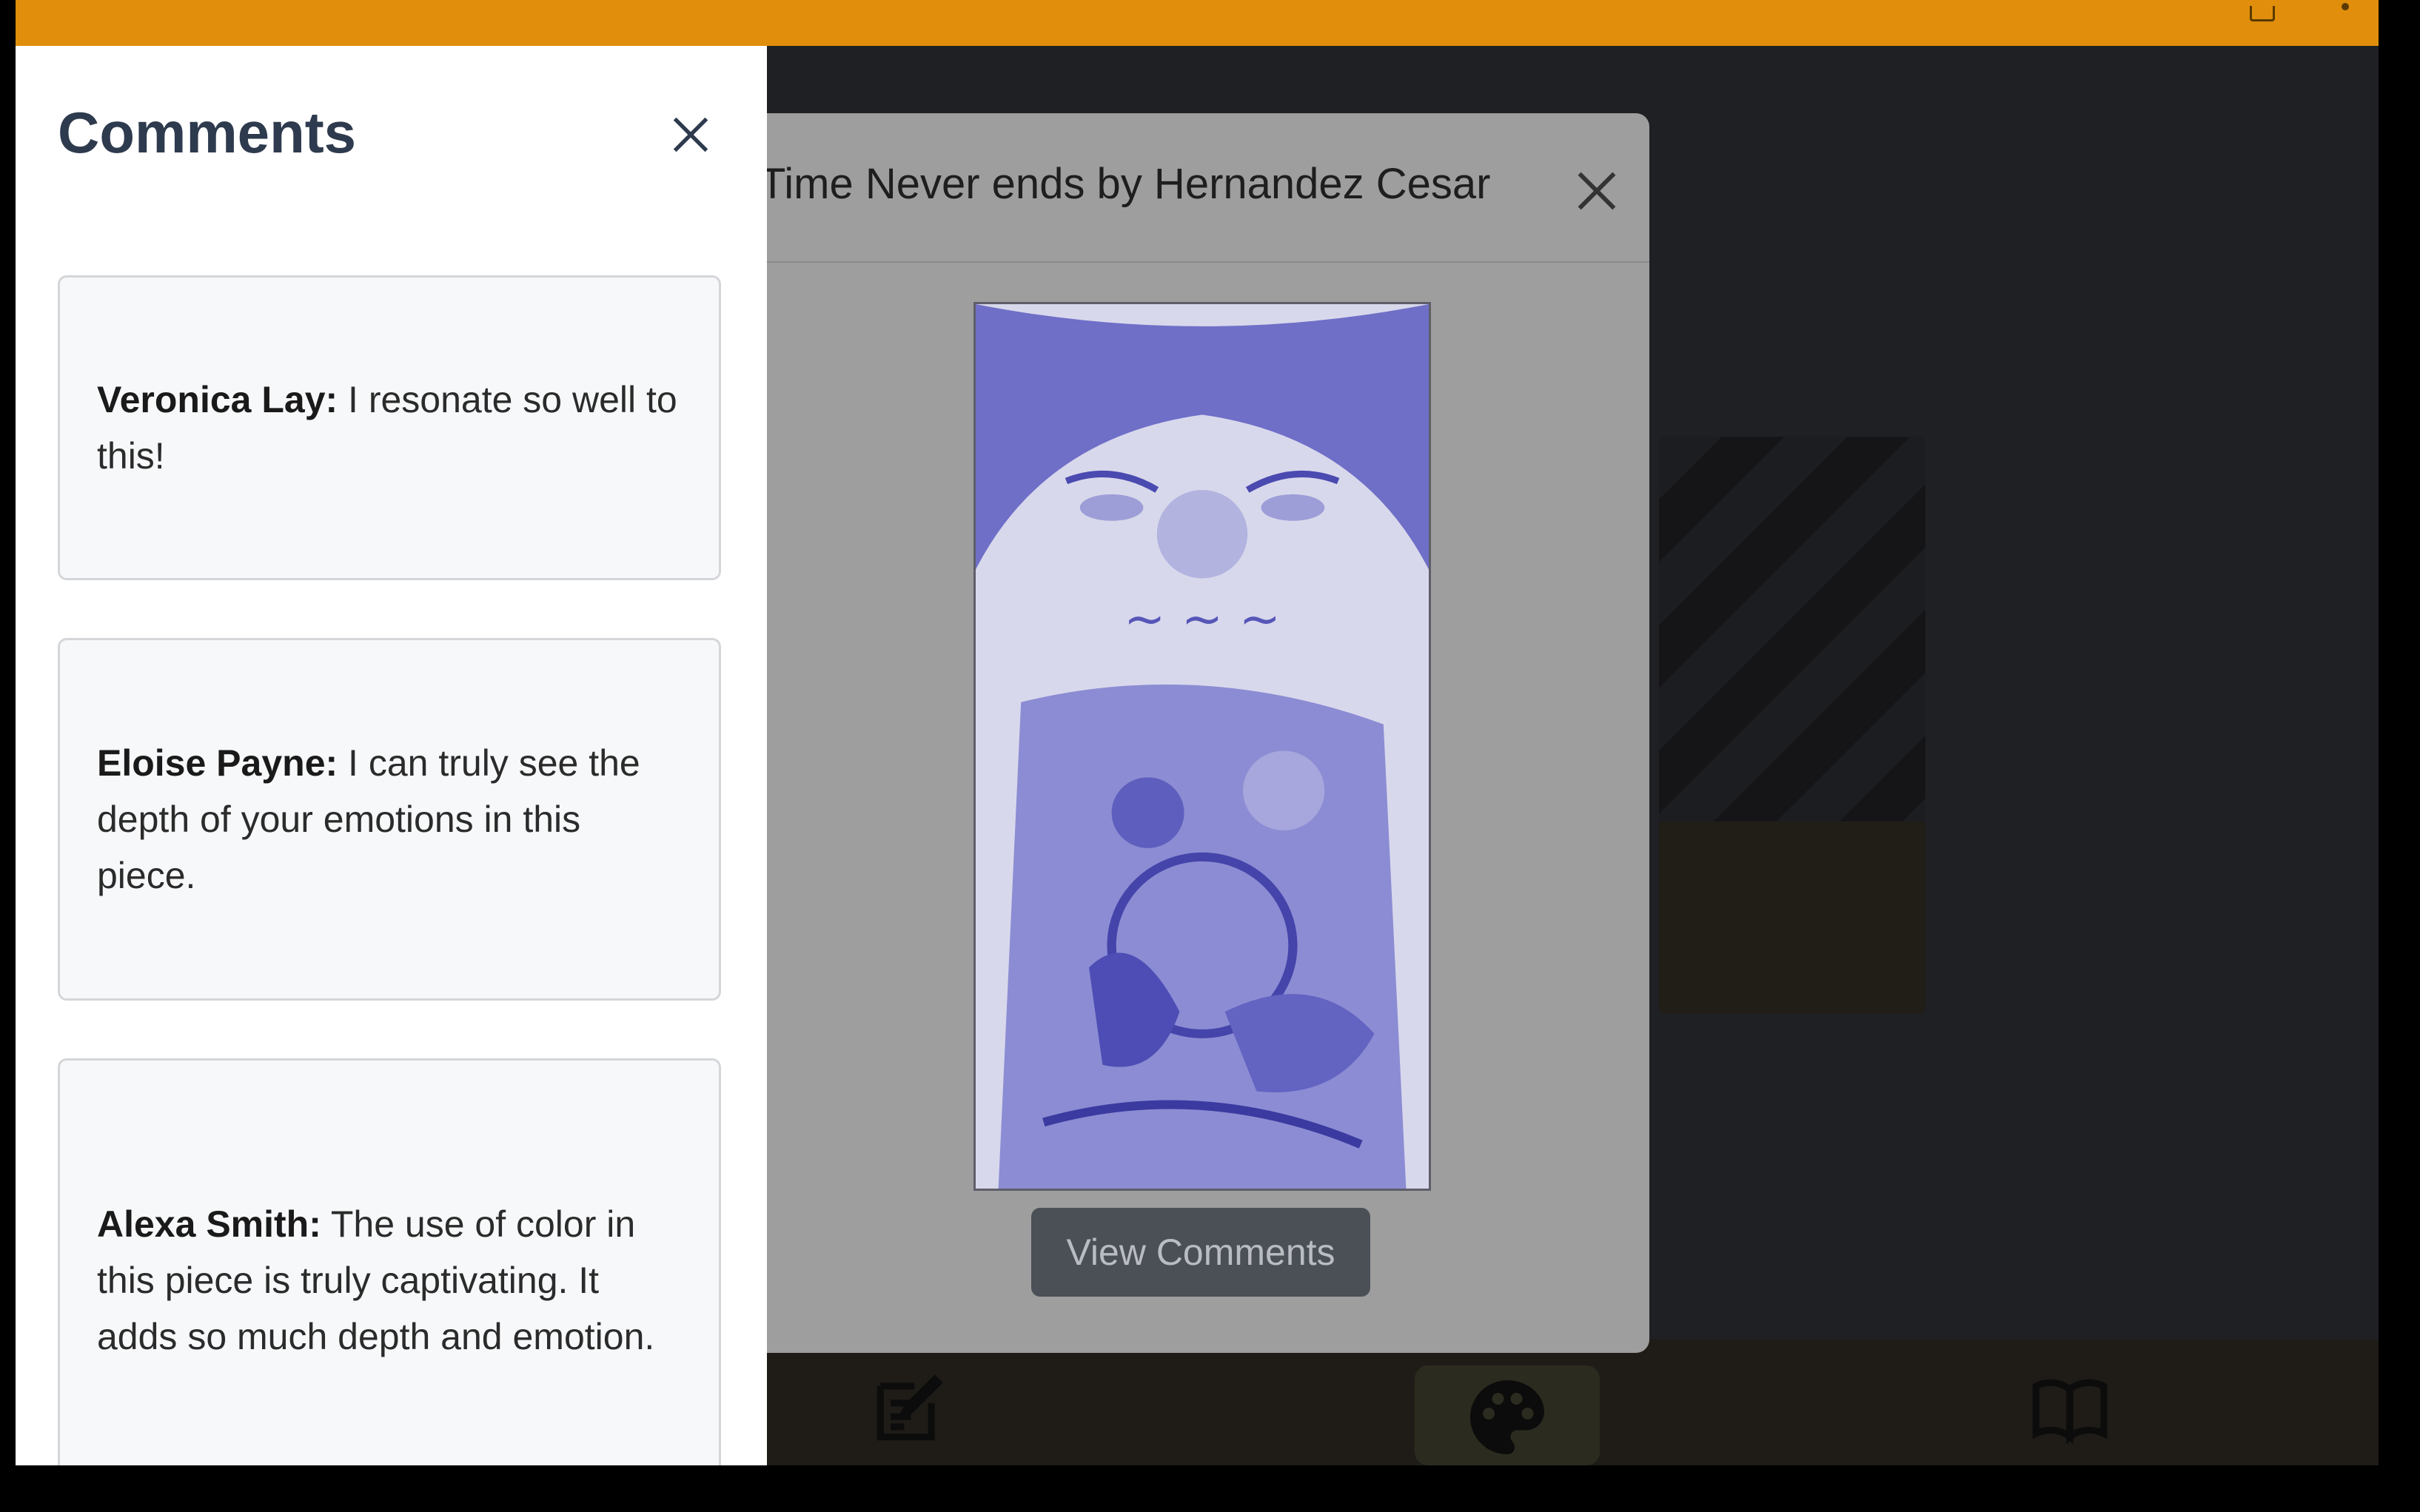 This screenshot has width=2420, height=1512. Describe the element at coordinates (218, 400) in the screenshot. I see `comment-author: Veronica Lay:` at that location.